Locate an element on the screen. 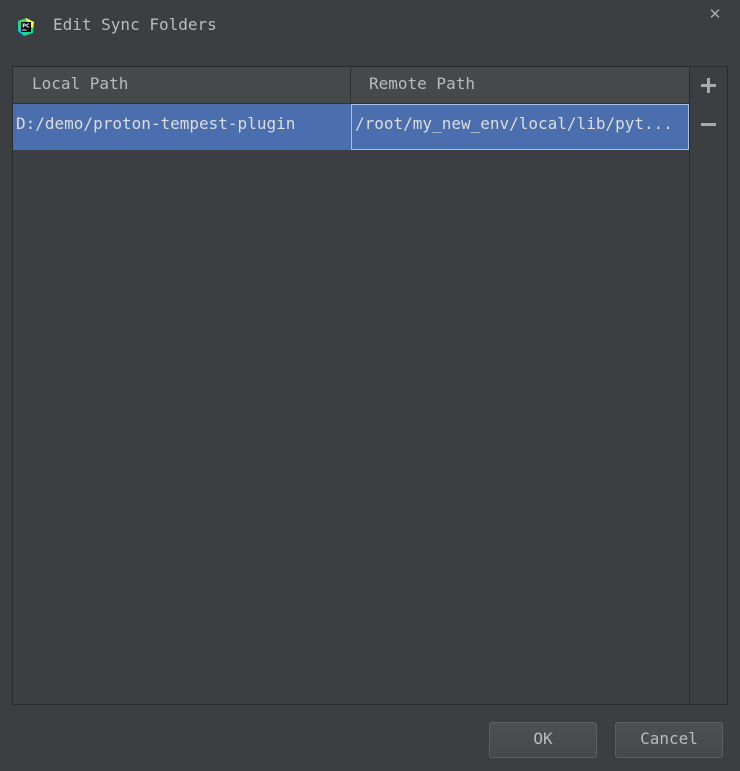 The width and height of the screenshot is (740, 771). column-header-remote-path: Remote Path is located at coordinates (520, 85).